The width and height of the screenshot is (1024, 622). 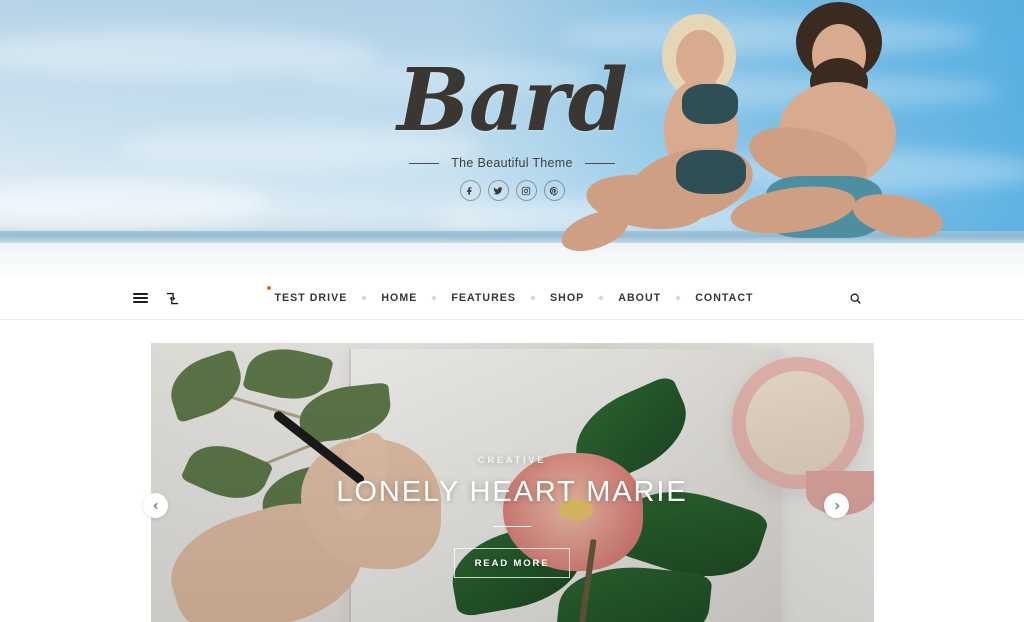 What do you see at coordinates (512, 492) in the screenshot?
I see `slide-title: LONELY HEART MARIE` at bounding box center [512, 492].